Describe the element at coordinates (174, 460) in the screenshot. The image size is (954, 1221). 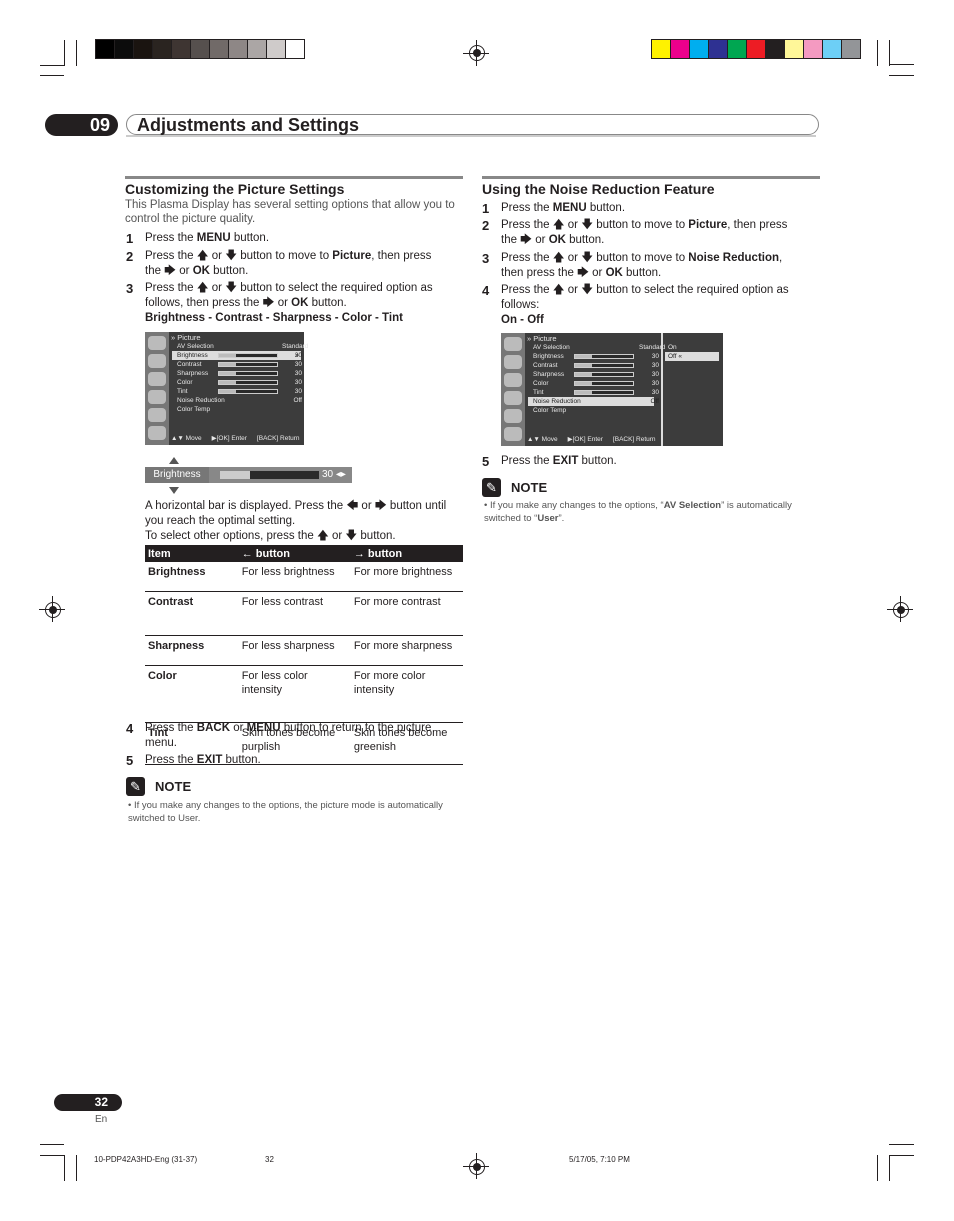
I see `up-arrow-icon` at that location.